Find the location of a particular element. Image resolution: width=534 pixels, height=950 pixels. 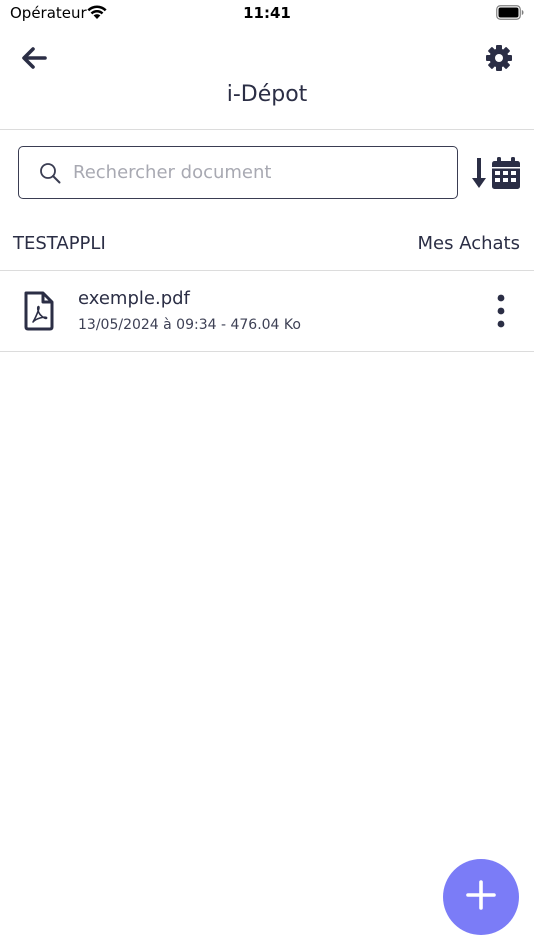

add-document-button is located at coordinates (481, 897).